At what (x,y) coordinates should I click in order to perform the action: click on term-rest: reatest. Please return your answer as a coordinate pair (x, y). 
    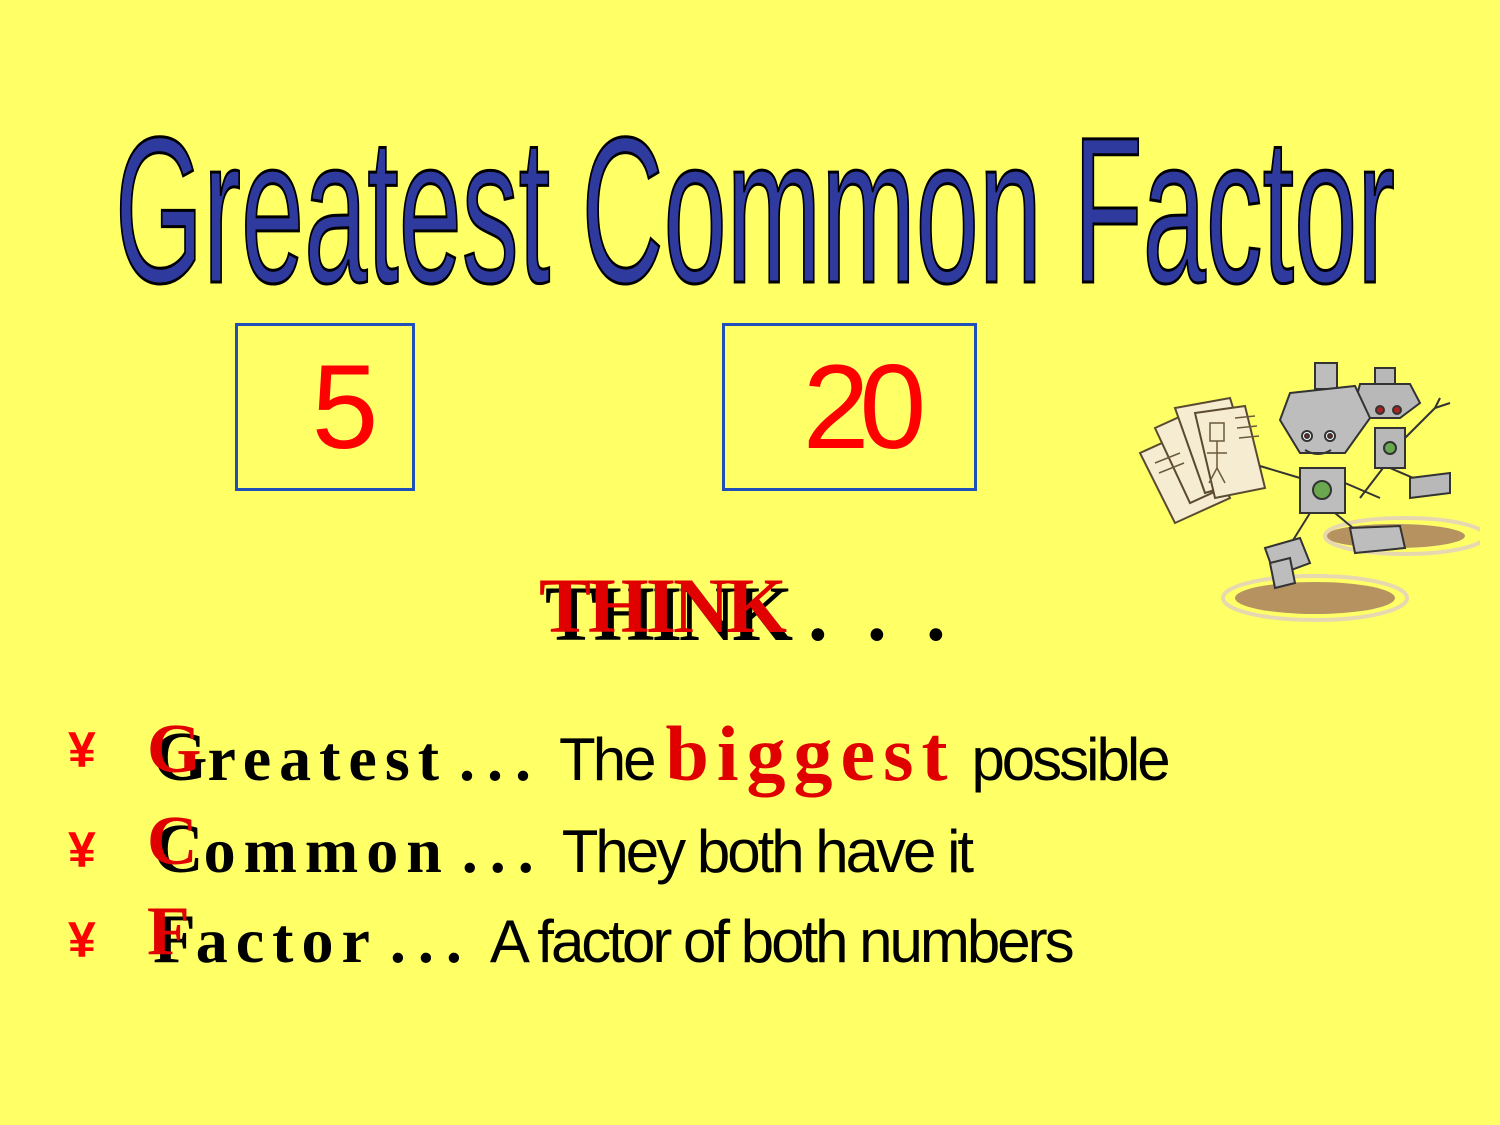
    Looking at the image, I should click on (327, 758).